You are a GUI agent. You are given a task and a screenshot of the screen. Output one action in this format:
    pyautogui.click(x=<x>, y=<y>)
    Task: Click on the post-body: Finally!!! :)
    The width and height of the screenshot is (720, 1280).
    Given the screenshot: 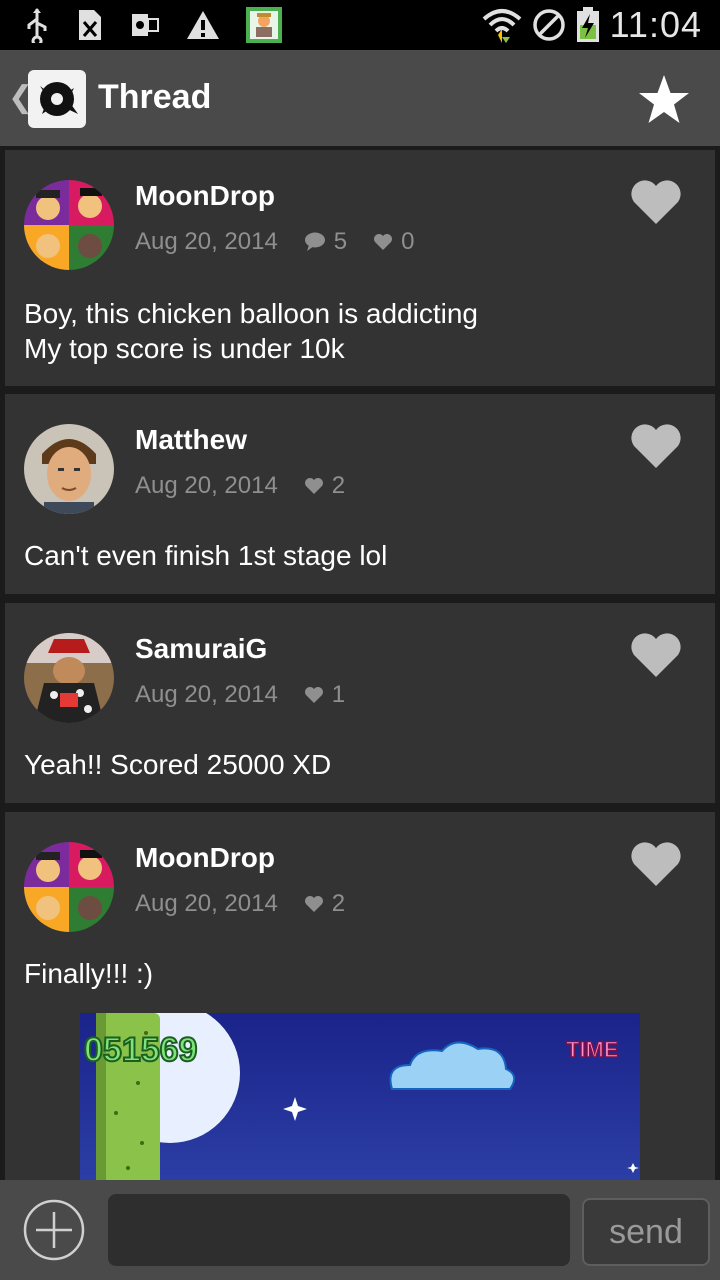 What is the action you would take?
    pyautogui.click(x=88, y=973)
    